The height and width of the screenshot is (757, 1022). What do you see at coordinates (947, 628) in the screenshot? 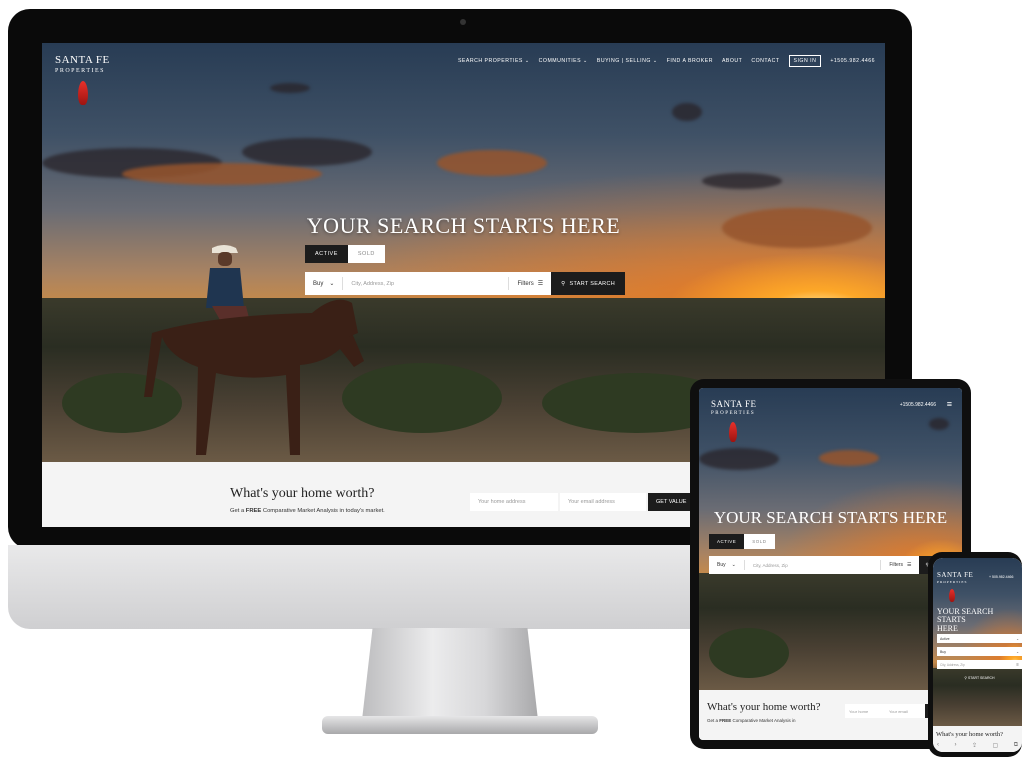
I see `hero-title-line: HERE` at bounding box center [947, 628].